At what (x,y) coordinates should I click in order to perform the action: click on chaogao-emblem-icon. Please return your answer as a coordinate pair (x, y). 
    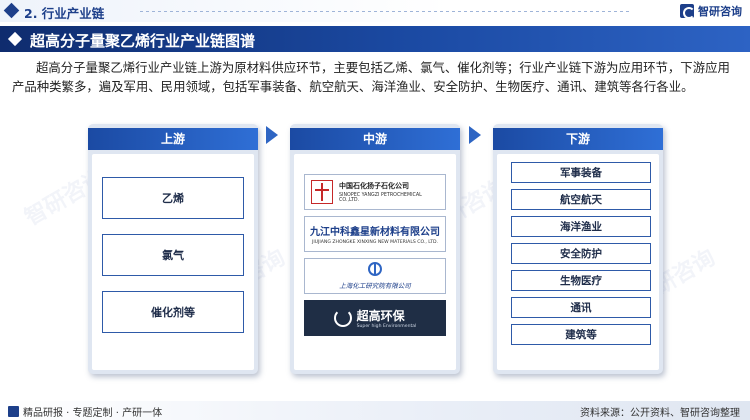
    Looking at the image, I should click on (342, 318).